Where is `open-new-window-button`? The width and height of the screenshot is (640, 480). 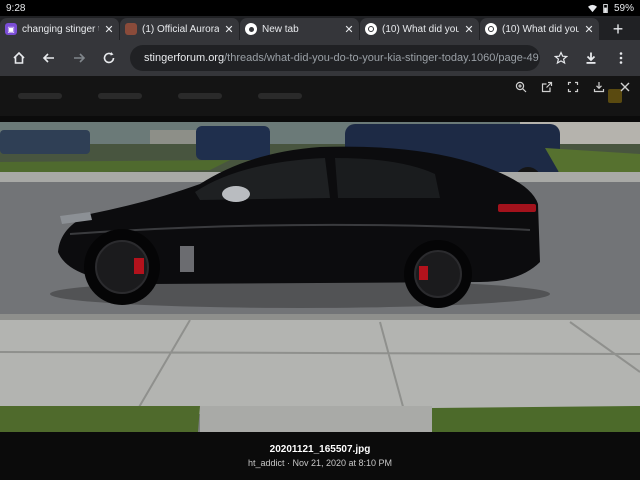 open-new-window-button is located at coordinates (547, 87).